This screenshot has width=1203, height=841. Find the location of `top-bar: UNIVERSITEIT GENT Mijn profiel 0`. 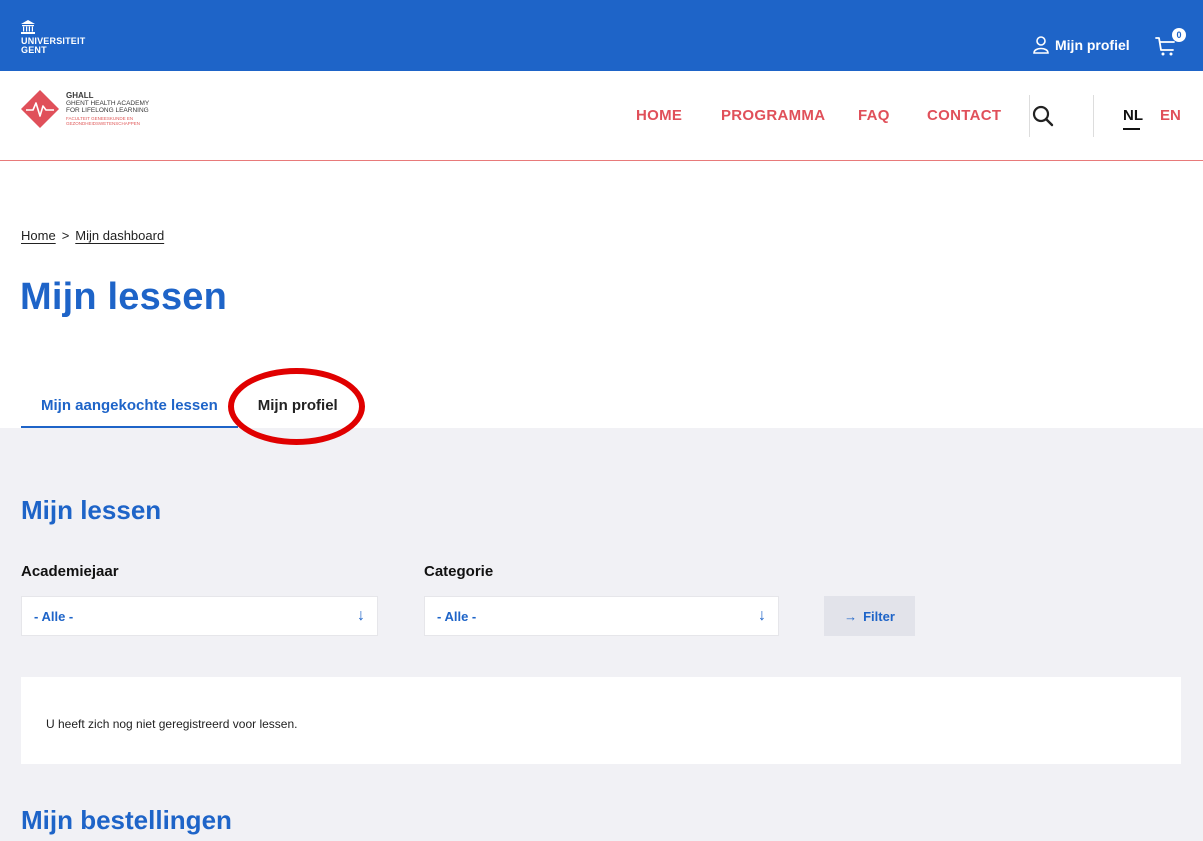

top-bar: UNIVERSITEIT GENT Mijn profiel 0 is located at coordinates (601, 35).